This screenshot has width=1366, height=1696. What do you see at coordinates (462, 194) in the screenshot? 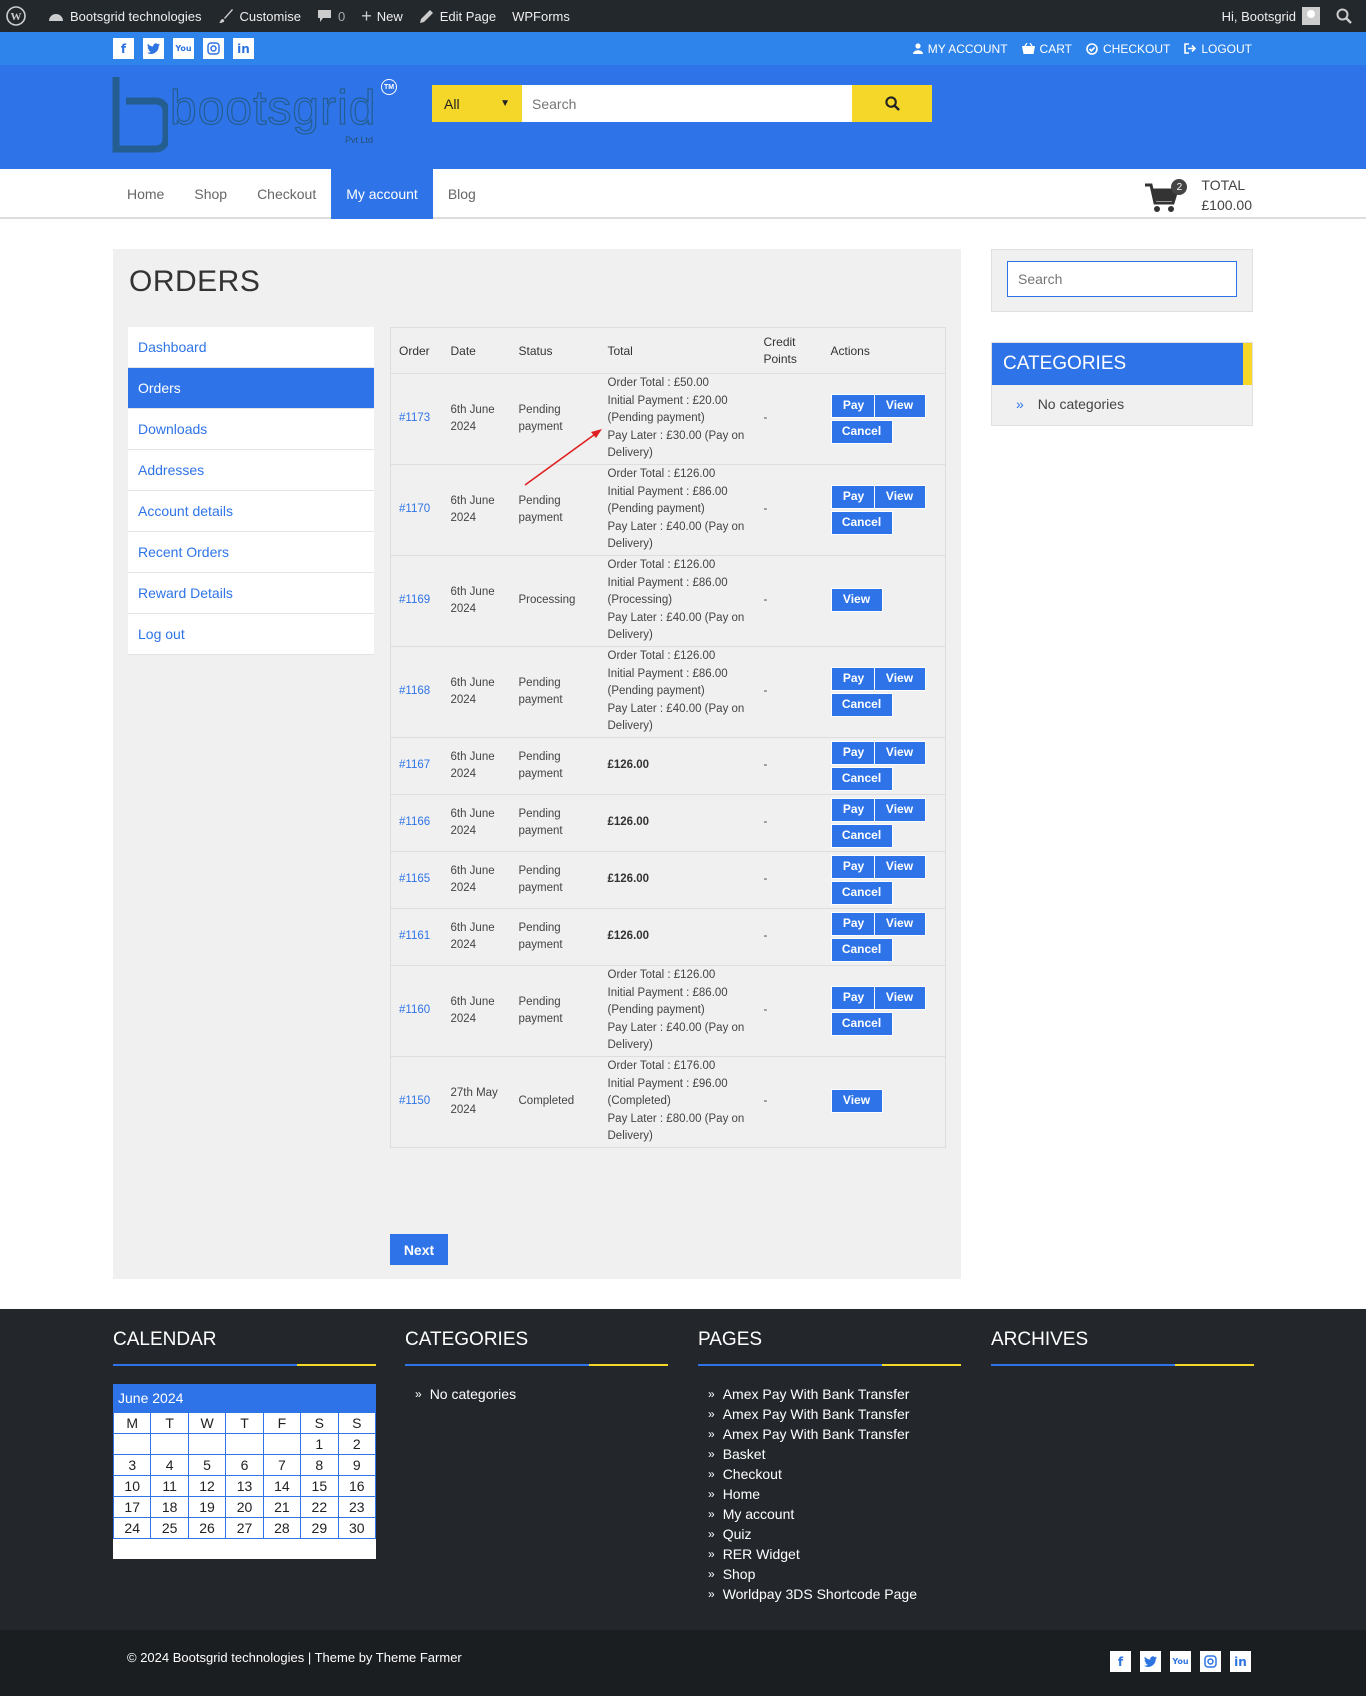
I see `nav-item-blog: Blog` at bounding box center [462, 194].